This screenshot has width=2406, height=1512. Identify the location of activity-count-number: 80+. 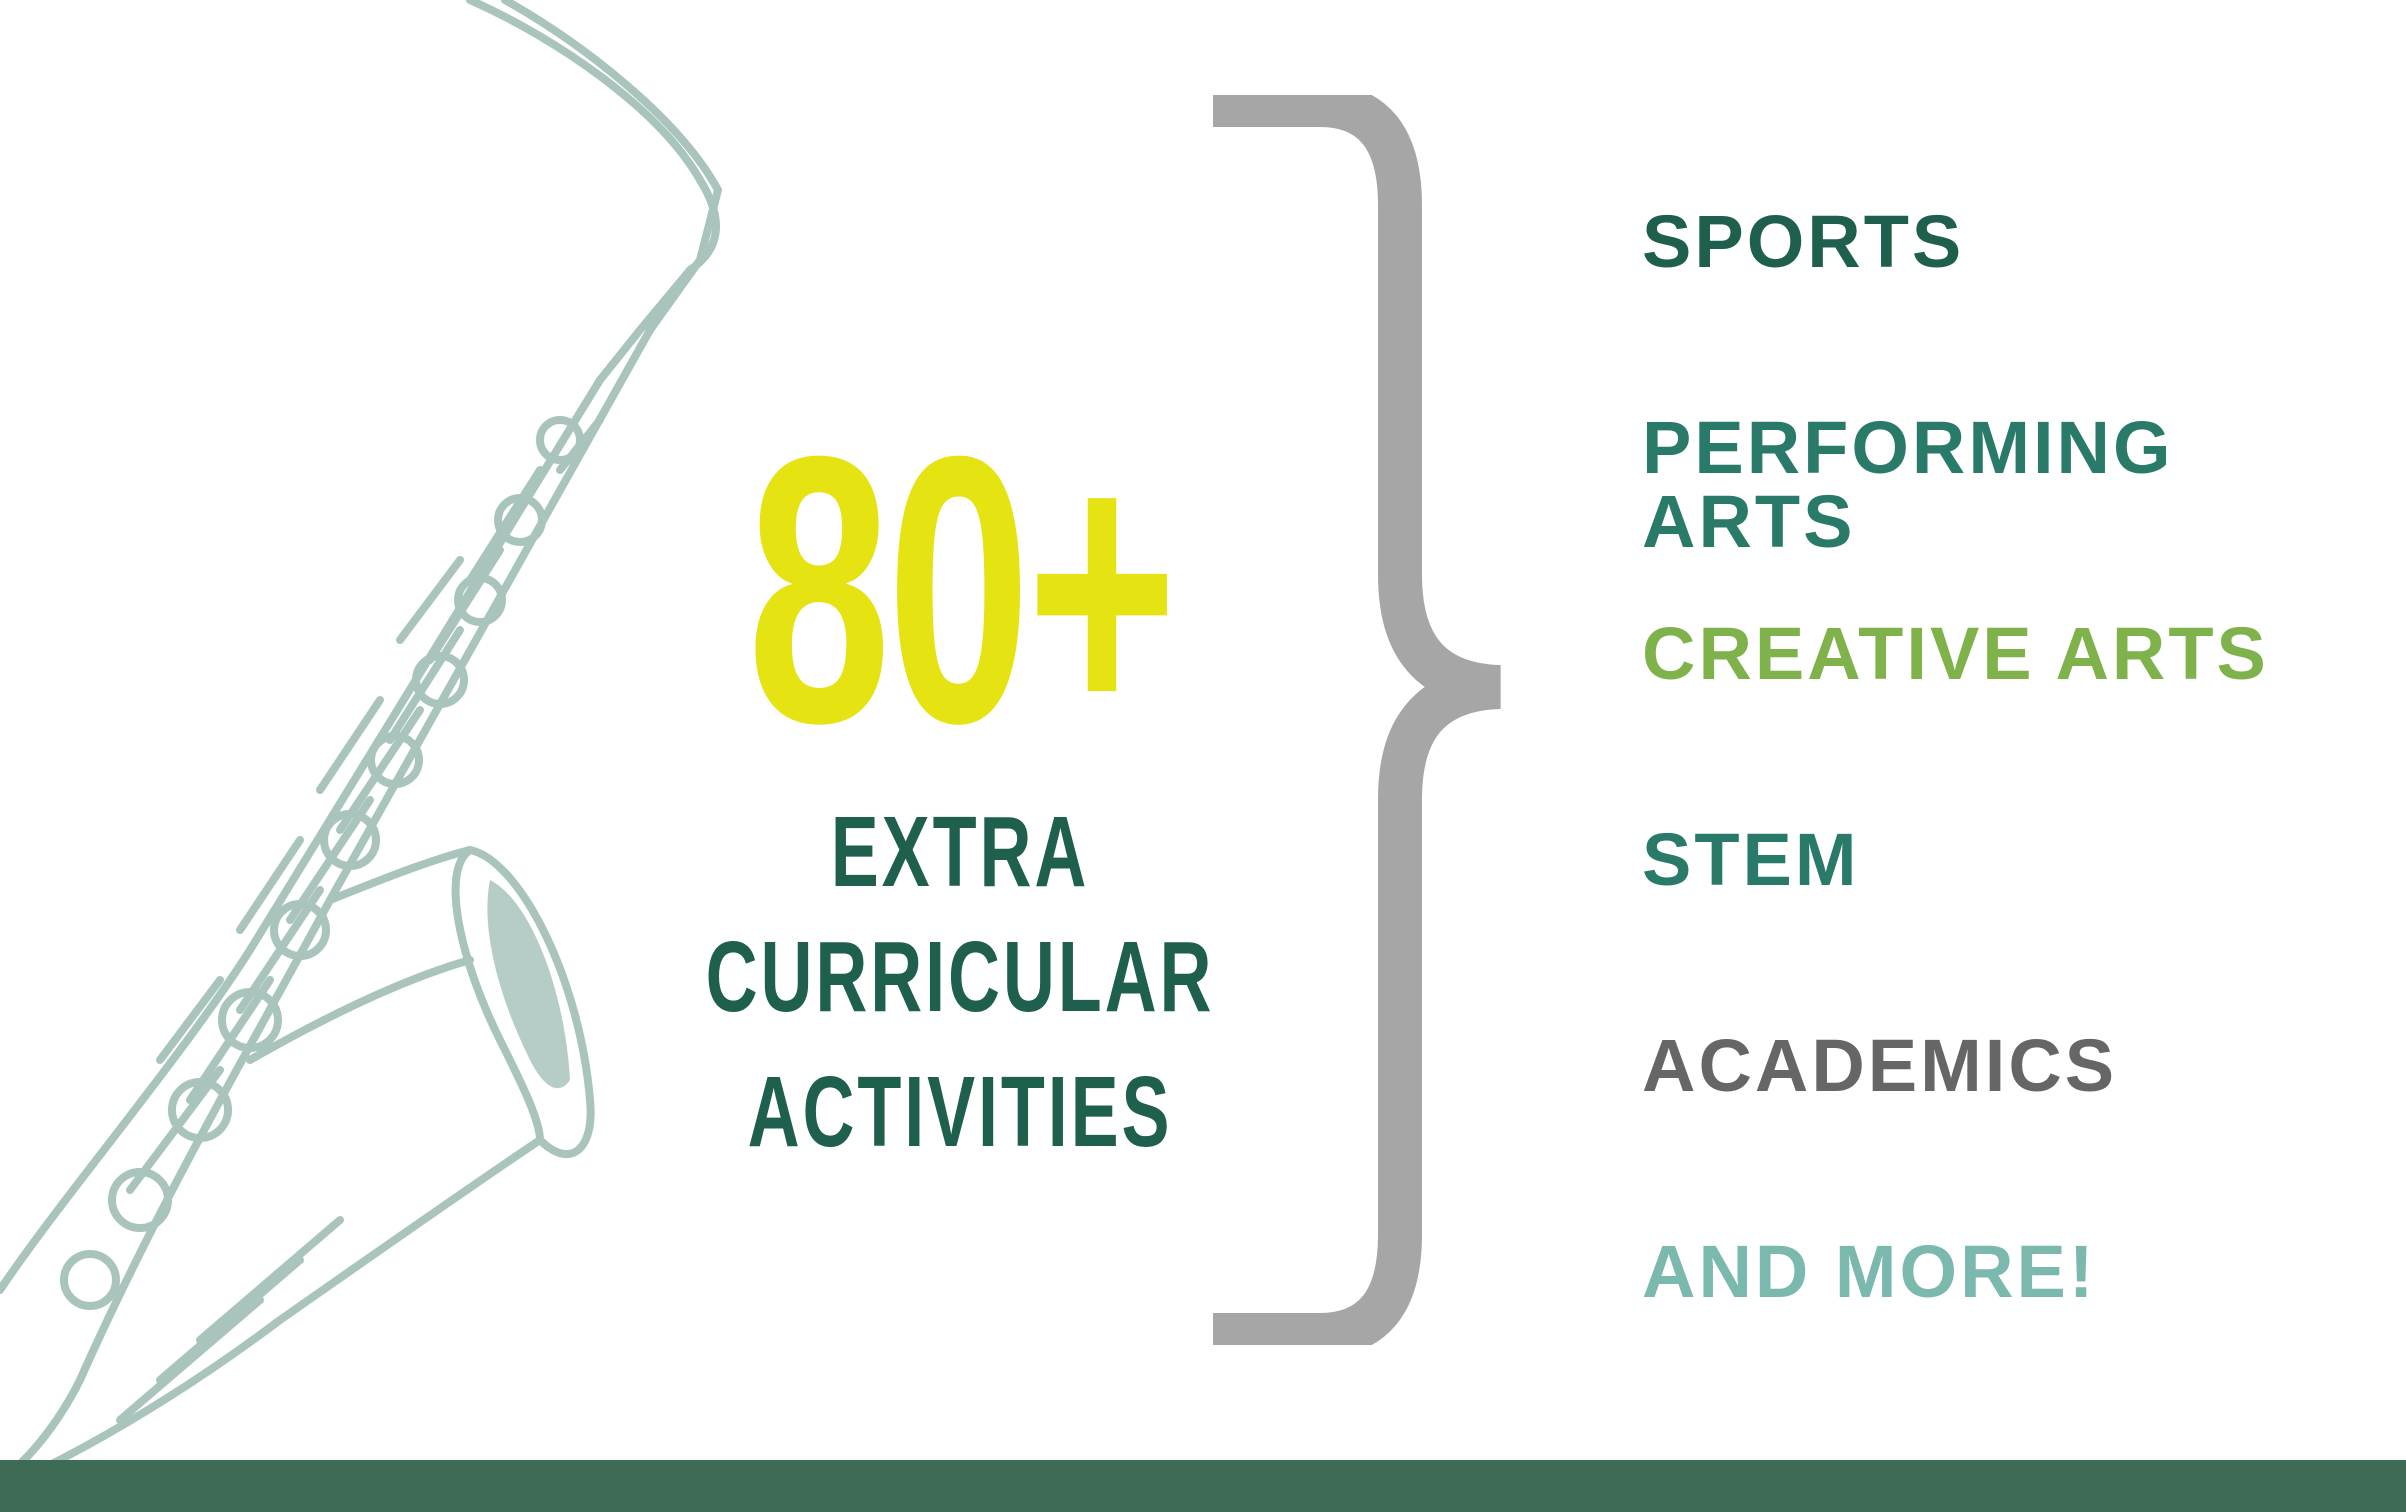
(961, 589).